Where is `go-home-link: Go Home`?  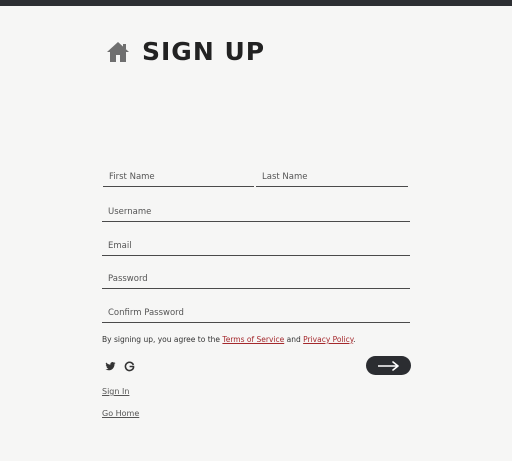 go-home-link: Go Home is located at coordinates (120, 413).